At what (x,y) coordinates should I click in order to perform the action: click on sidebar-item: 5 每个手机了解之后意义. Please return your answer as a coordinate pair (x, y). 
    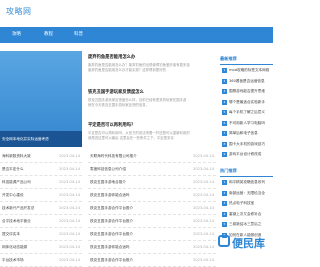
    Looking at the image, I should click on (246, 112).